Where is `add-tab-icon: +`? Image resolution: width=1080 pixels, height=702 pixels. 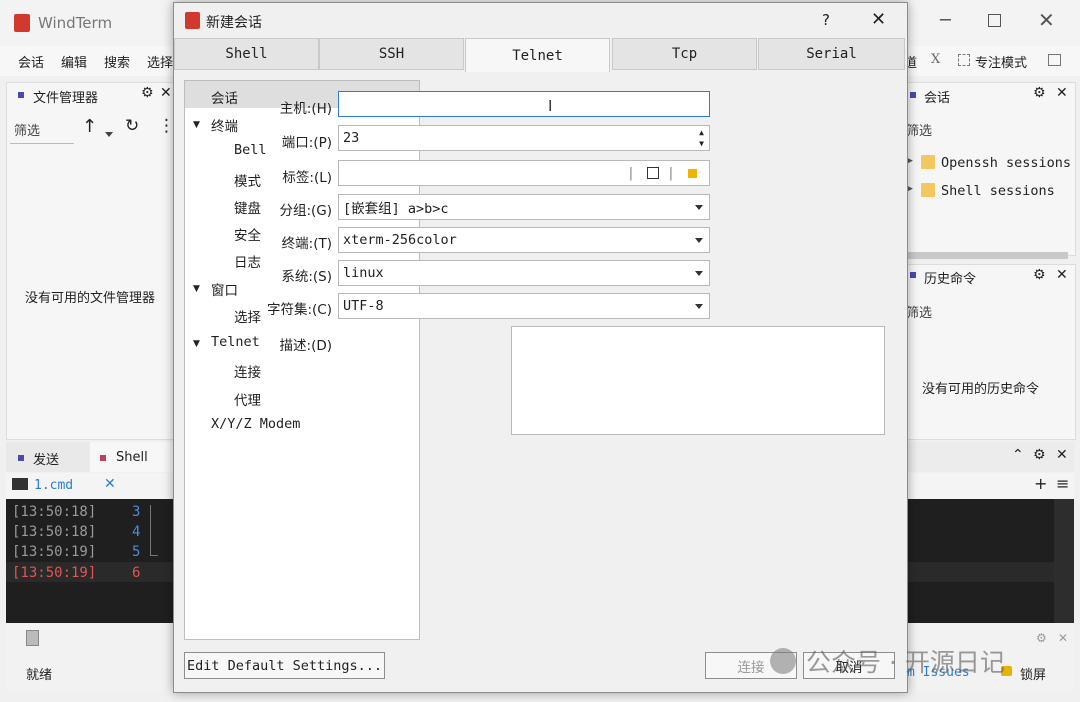 add-tab-icon: + is located at coordinates (1040, 483).